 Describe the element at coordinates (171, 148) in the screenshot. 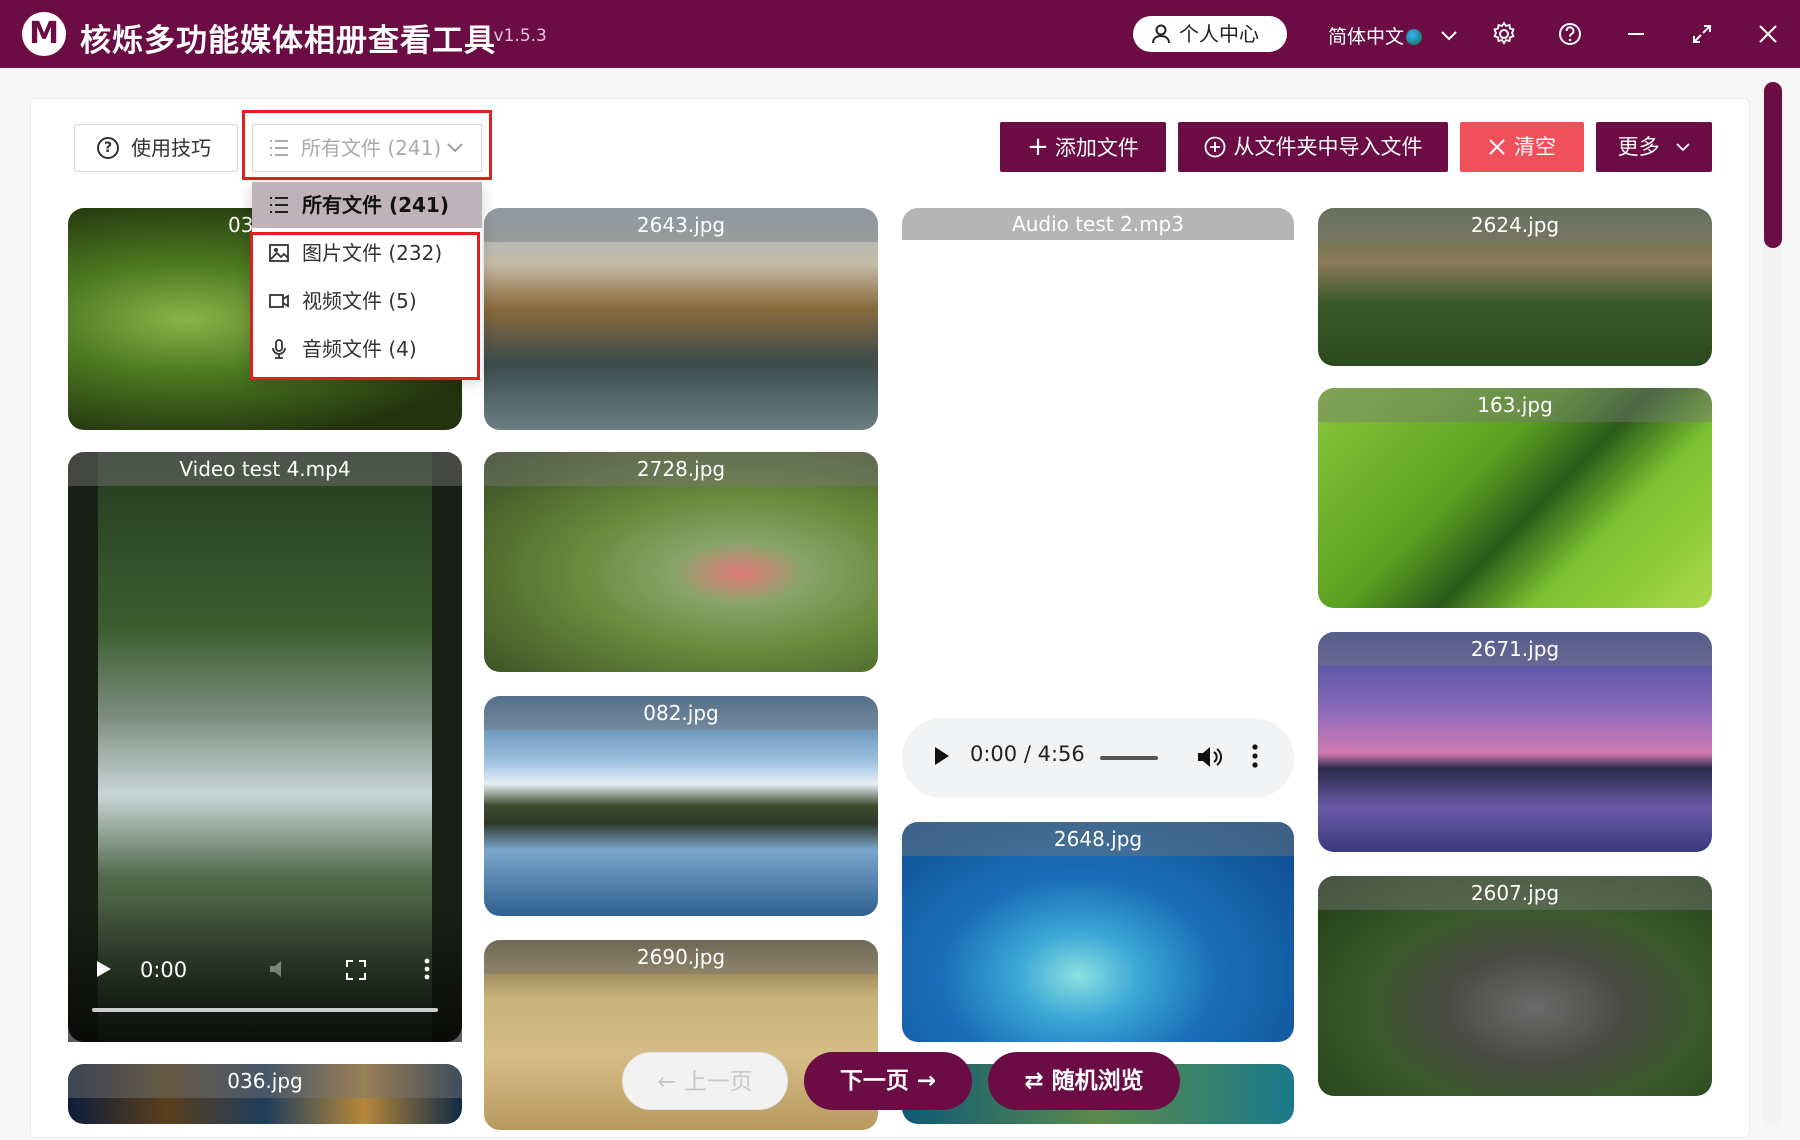

I see `tips-label: 使用技巧` at that location.